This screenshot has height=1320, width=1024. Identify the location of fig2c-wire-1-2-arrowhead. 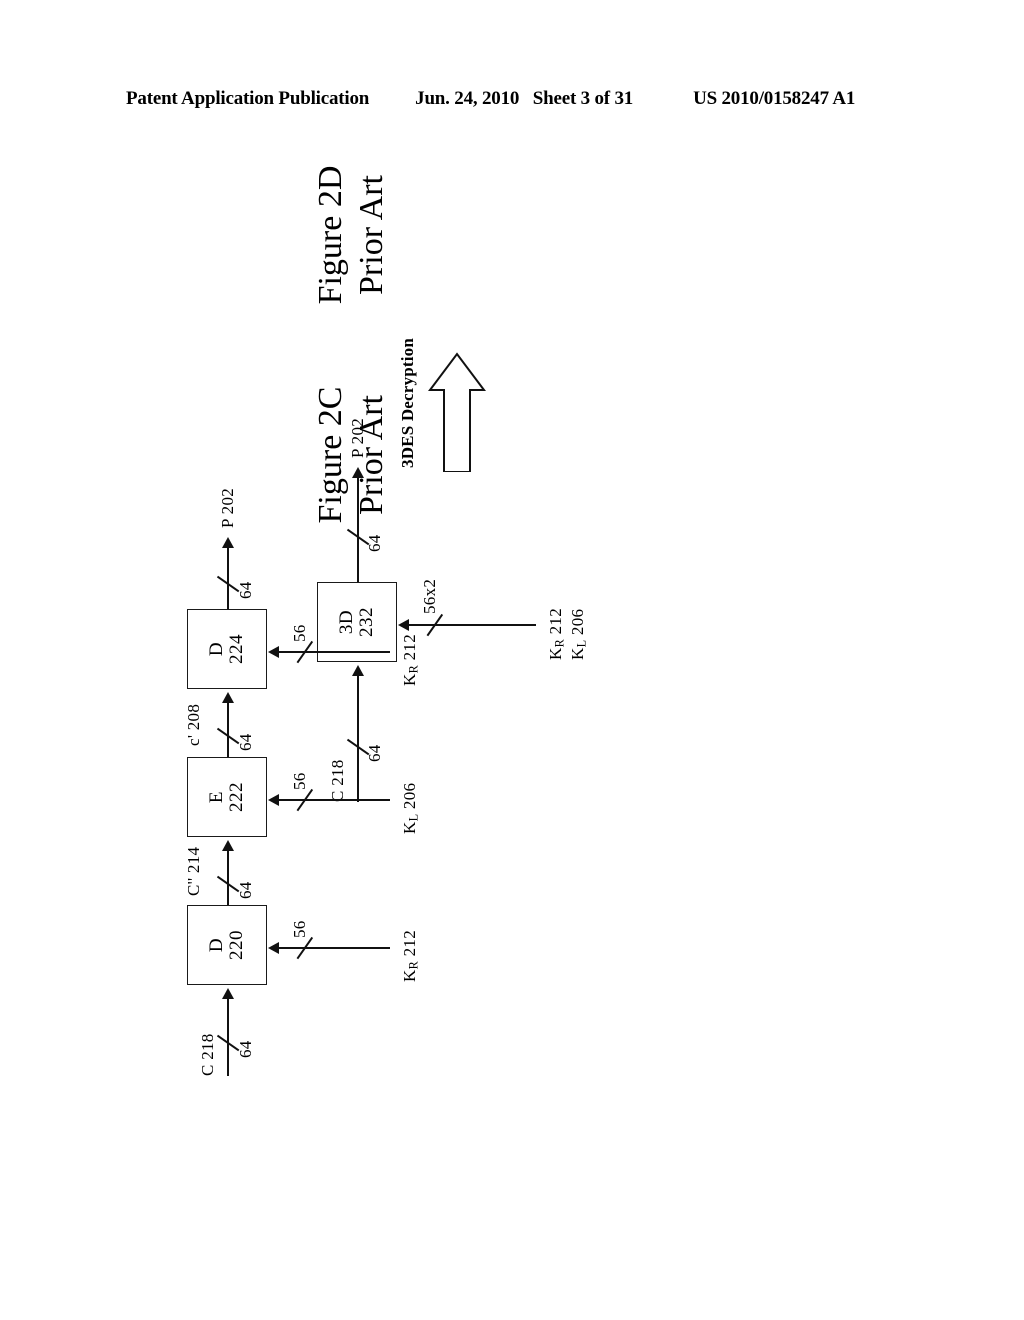
(228, 845).